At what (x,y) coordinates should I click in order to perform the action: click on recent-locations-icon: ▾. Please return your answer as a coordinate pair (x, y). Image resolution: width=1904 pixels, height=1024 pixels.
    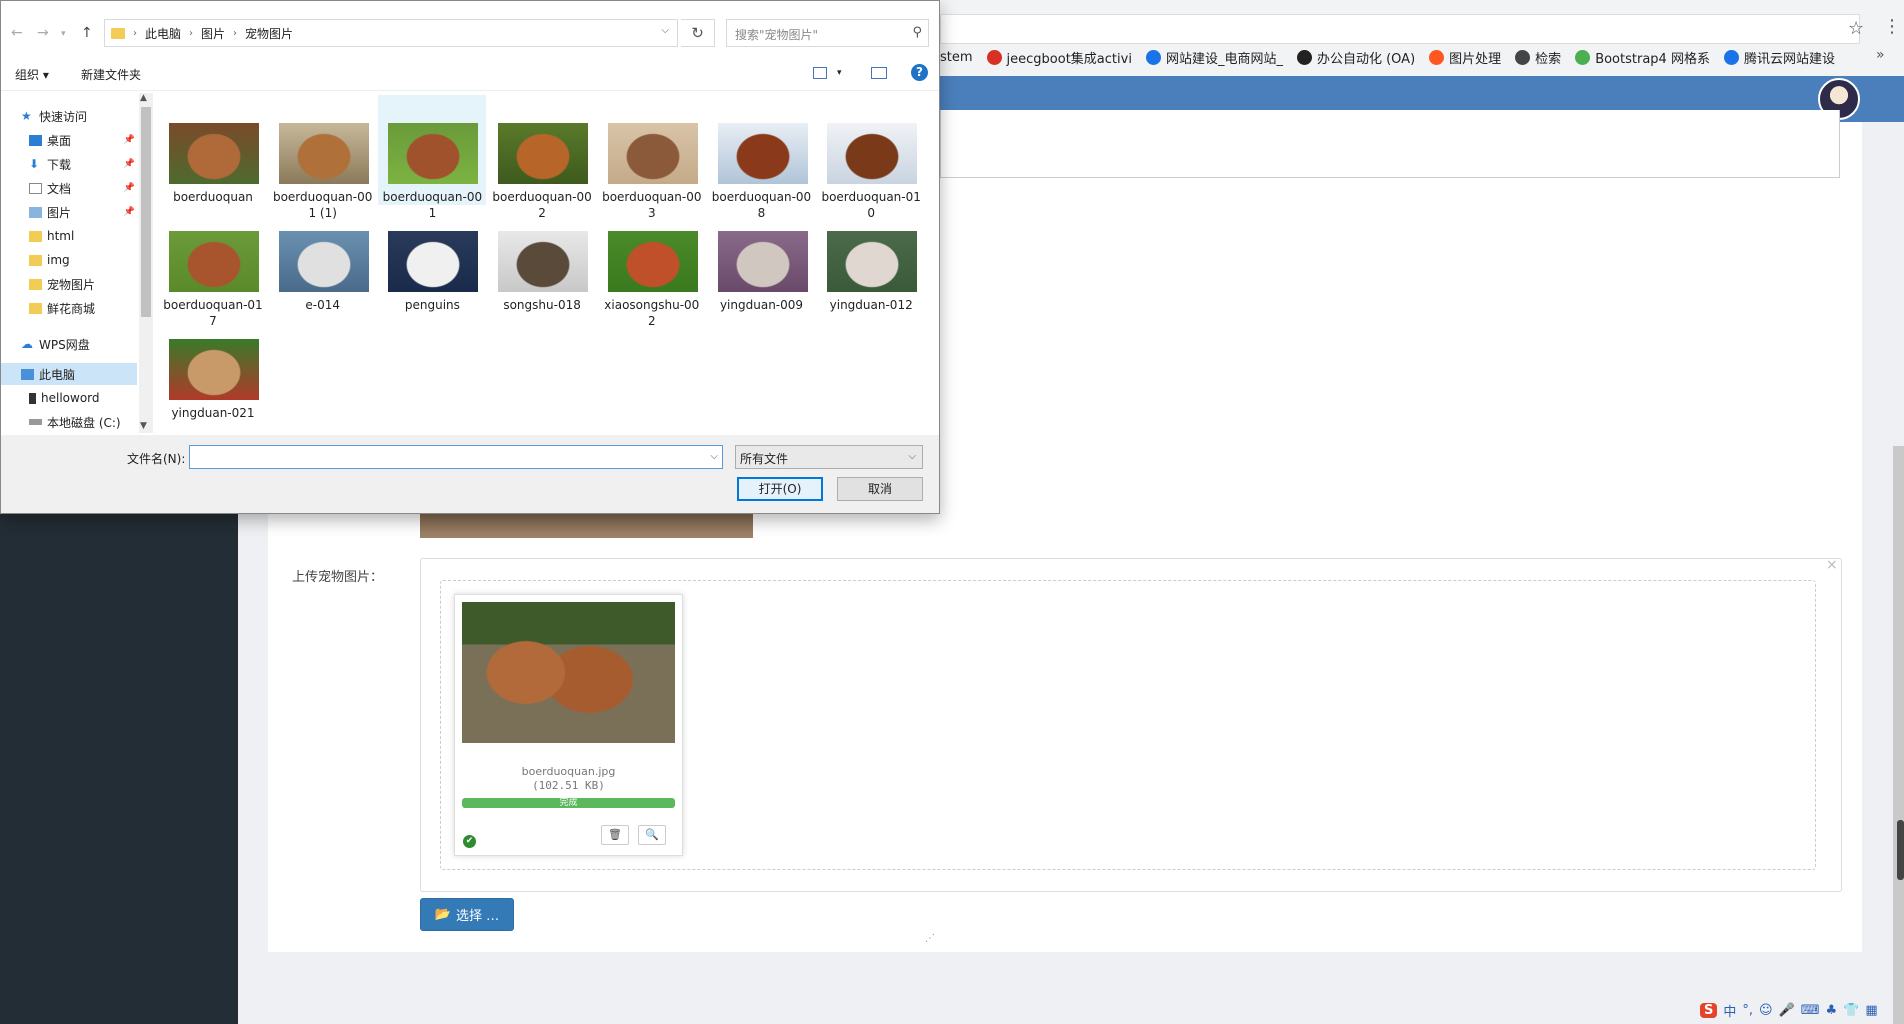
    Looking at the image, I should click on (63, 34).